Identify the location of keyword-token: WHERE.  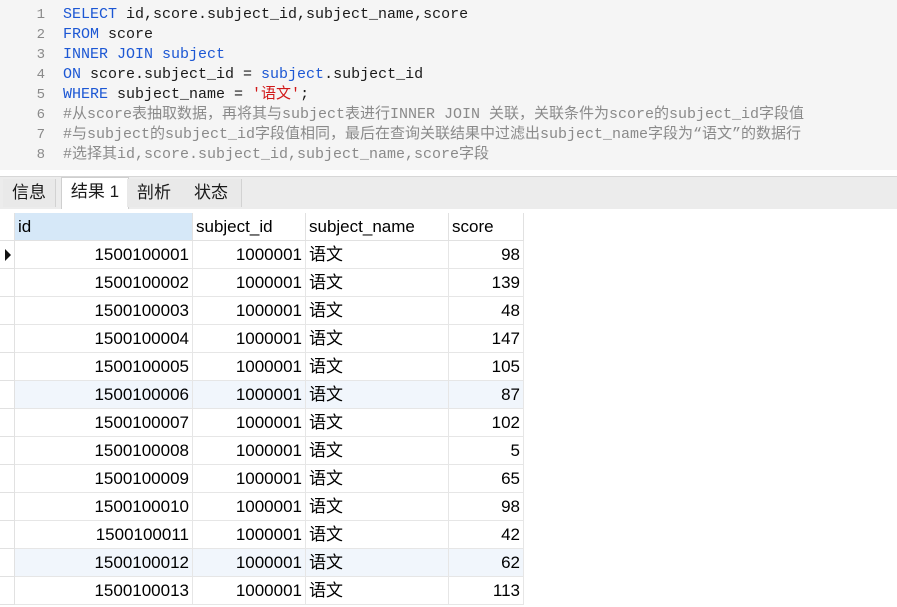
(90, 94).